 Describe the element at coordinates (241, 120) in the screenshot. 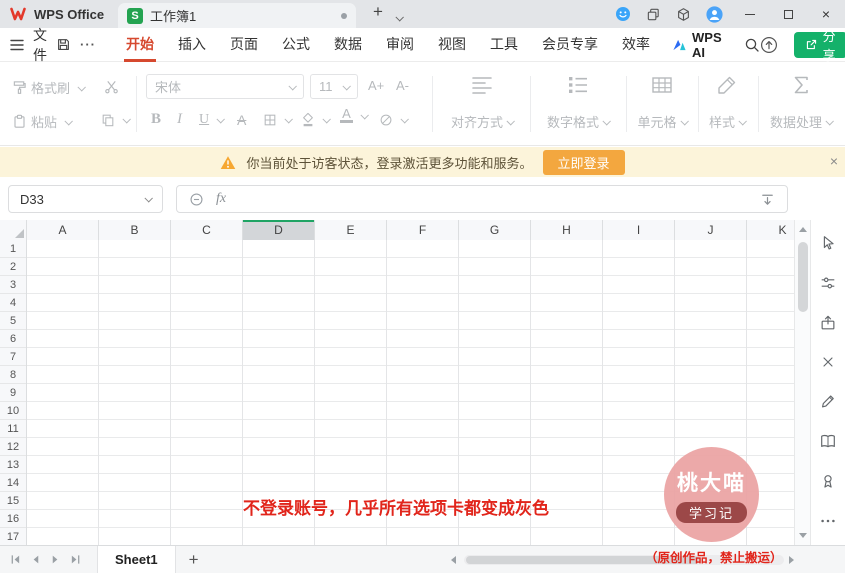

I see `strikethrough-button: A` at that location.